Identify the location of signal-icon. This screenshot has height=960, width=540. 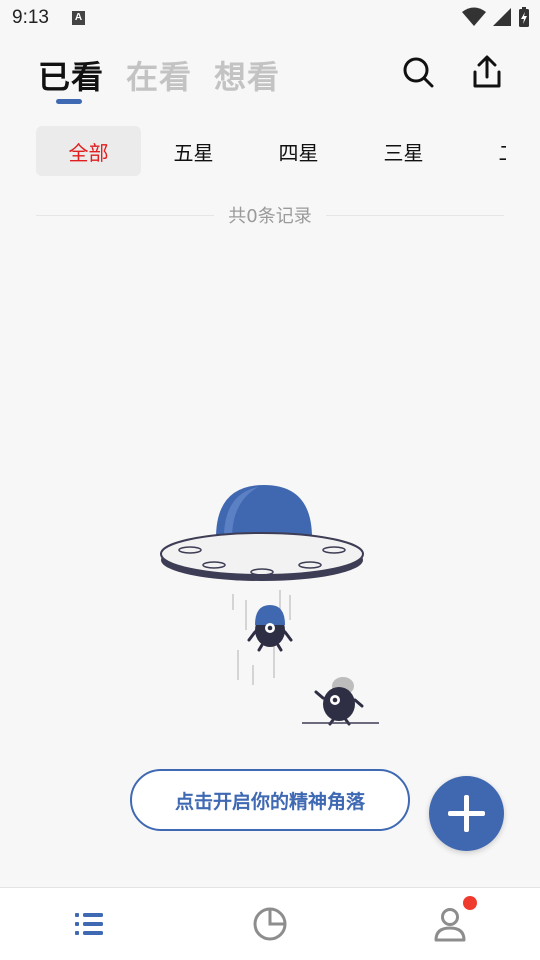
(502, 17).